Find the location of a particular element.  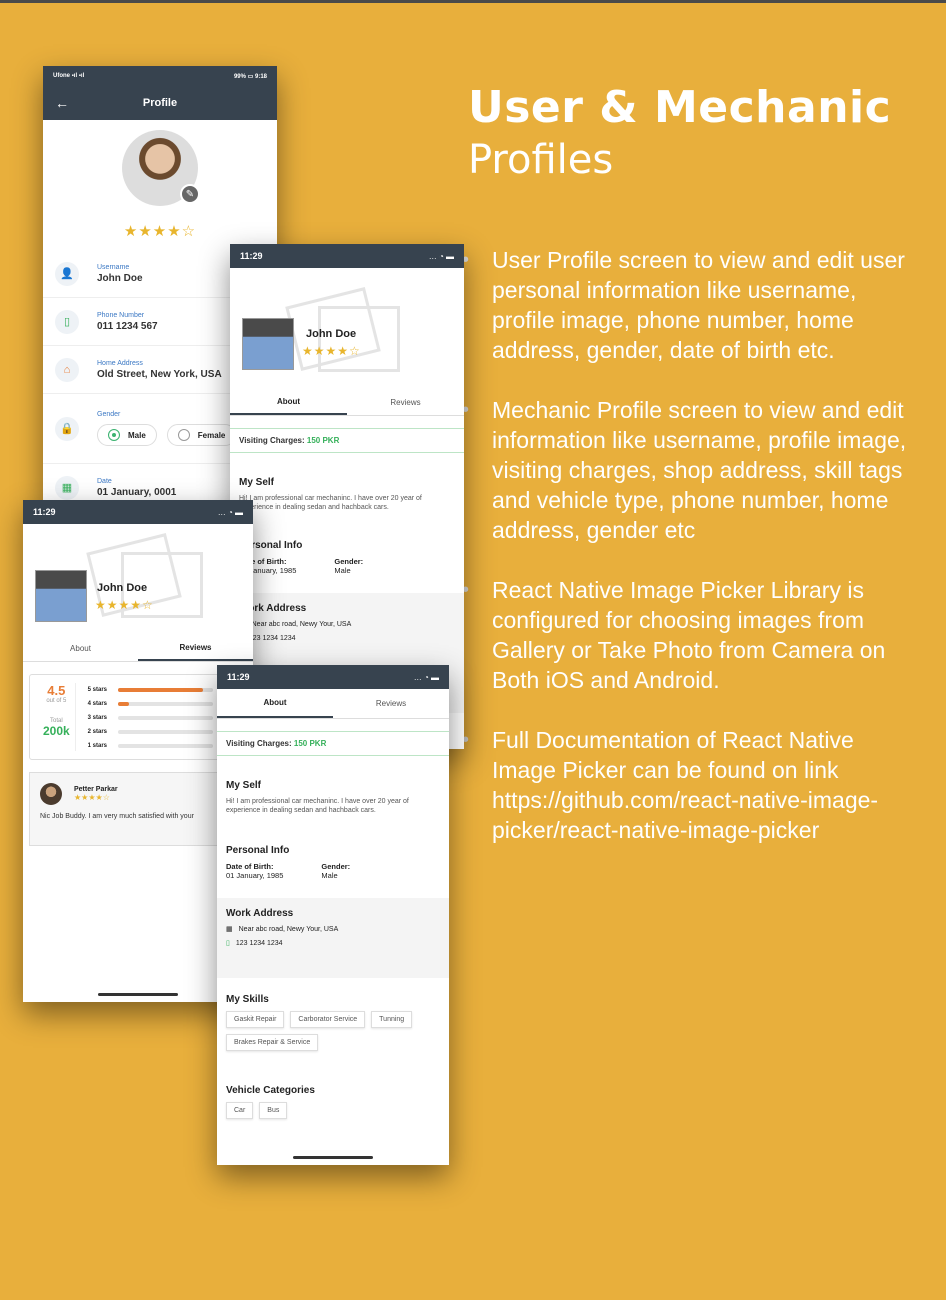

vehicle-tag: Bus is located at coordinates (273, 1110).